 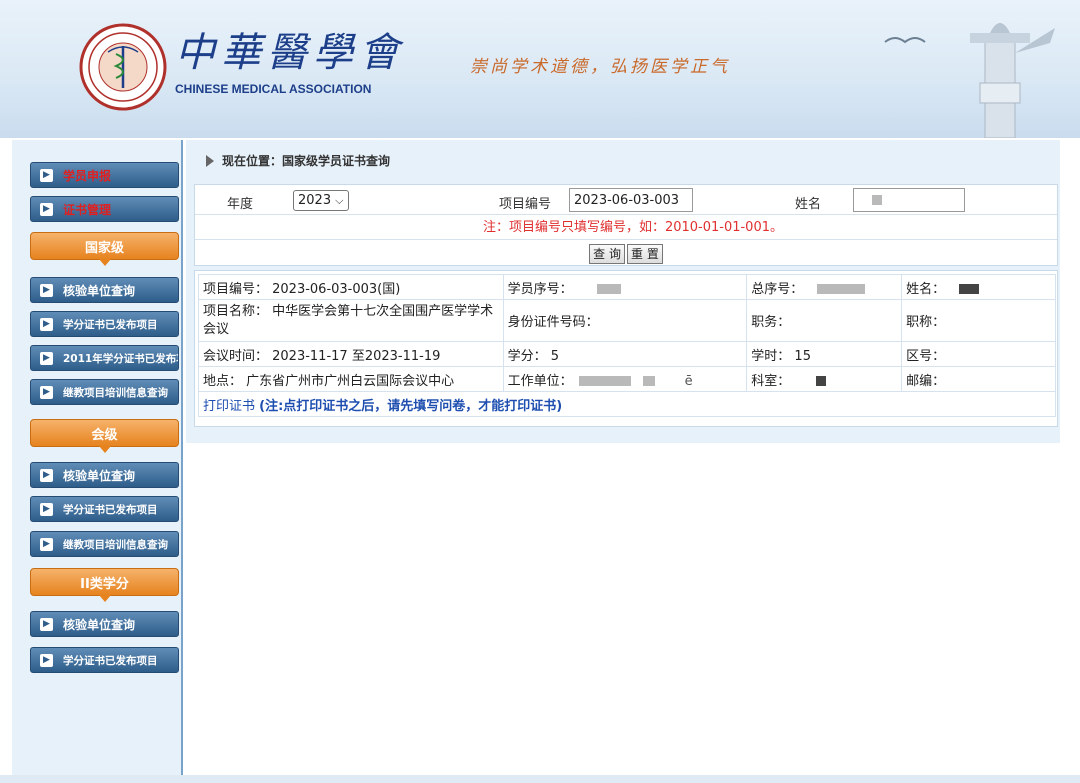 What do you see at coordinates (339, 200) in the screenshot?
I see `chevron-down-icon: ⌵` at bounding box center [339, 200].